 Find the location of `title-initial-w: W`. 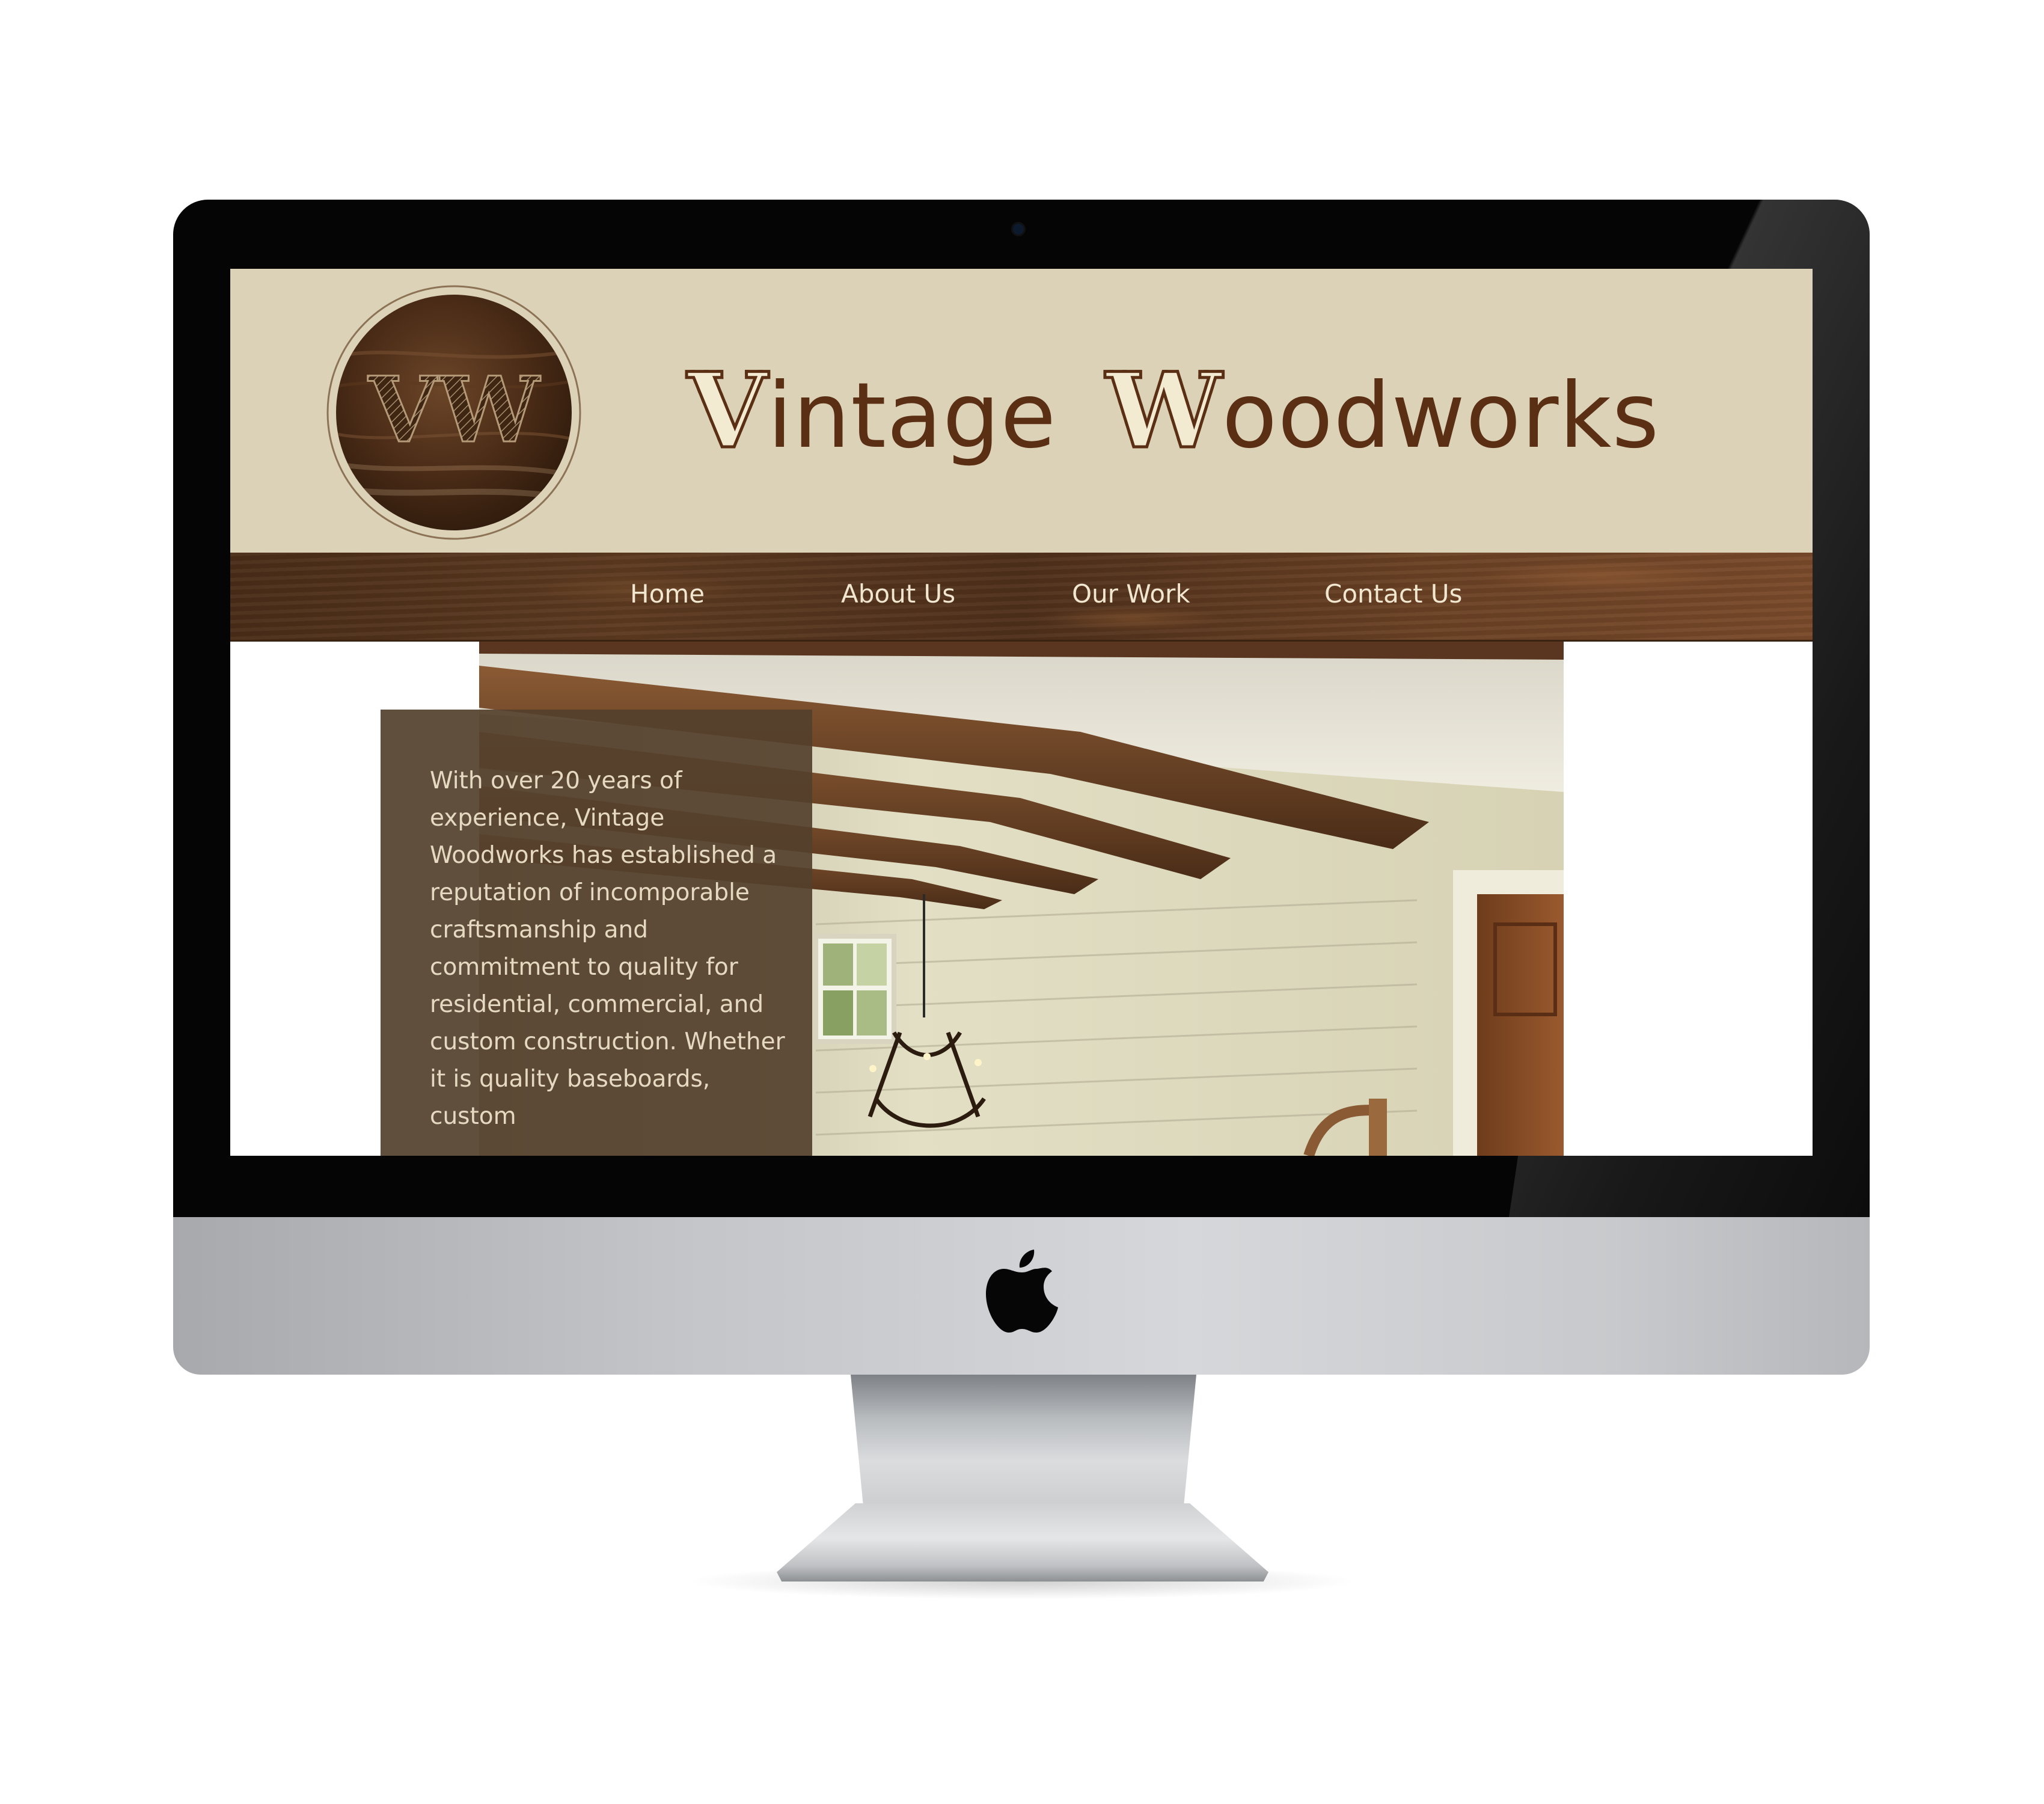

title-initial-w: W is located at coordinates (1163, 410).